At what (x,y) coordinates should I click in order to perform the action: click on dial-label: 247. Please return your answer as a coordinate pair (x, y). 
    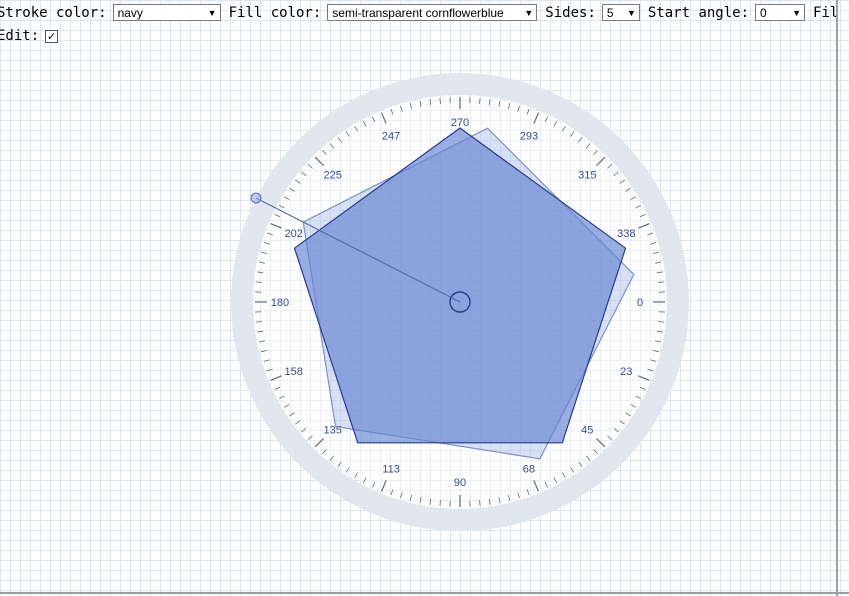
    Looking at the image, I should click on (391, 137).